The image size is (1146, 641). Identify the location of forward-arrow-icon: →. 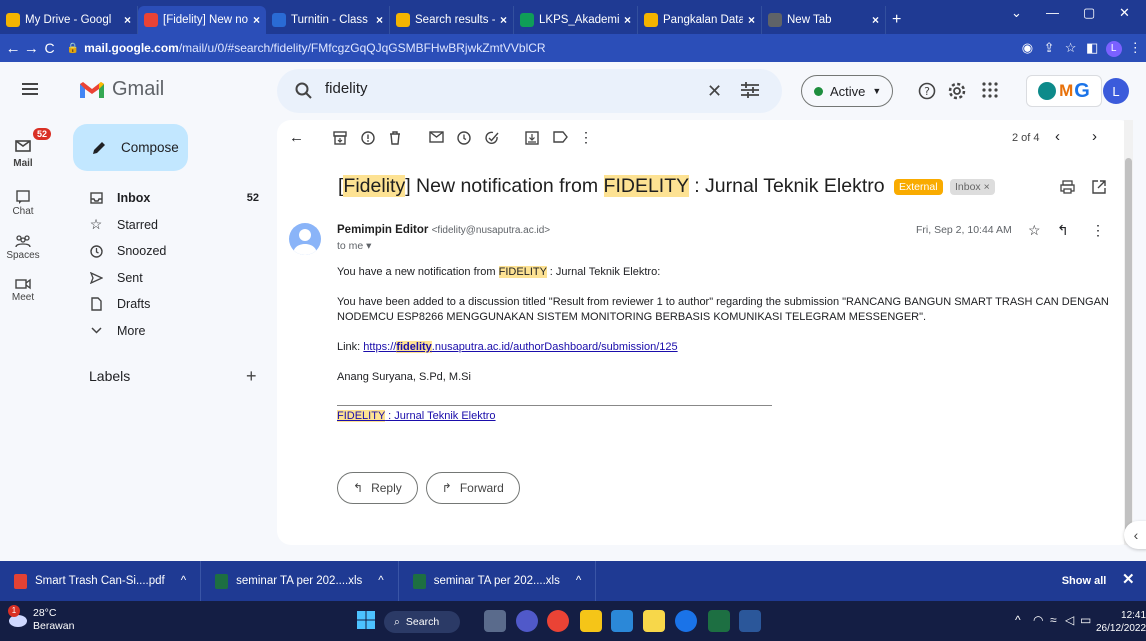
(31, 48).